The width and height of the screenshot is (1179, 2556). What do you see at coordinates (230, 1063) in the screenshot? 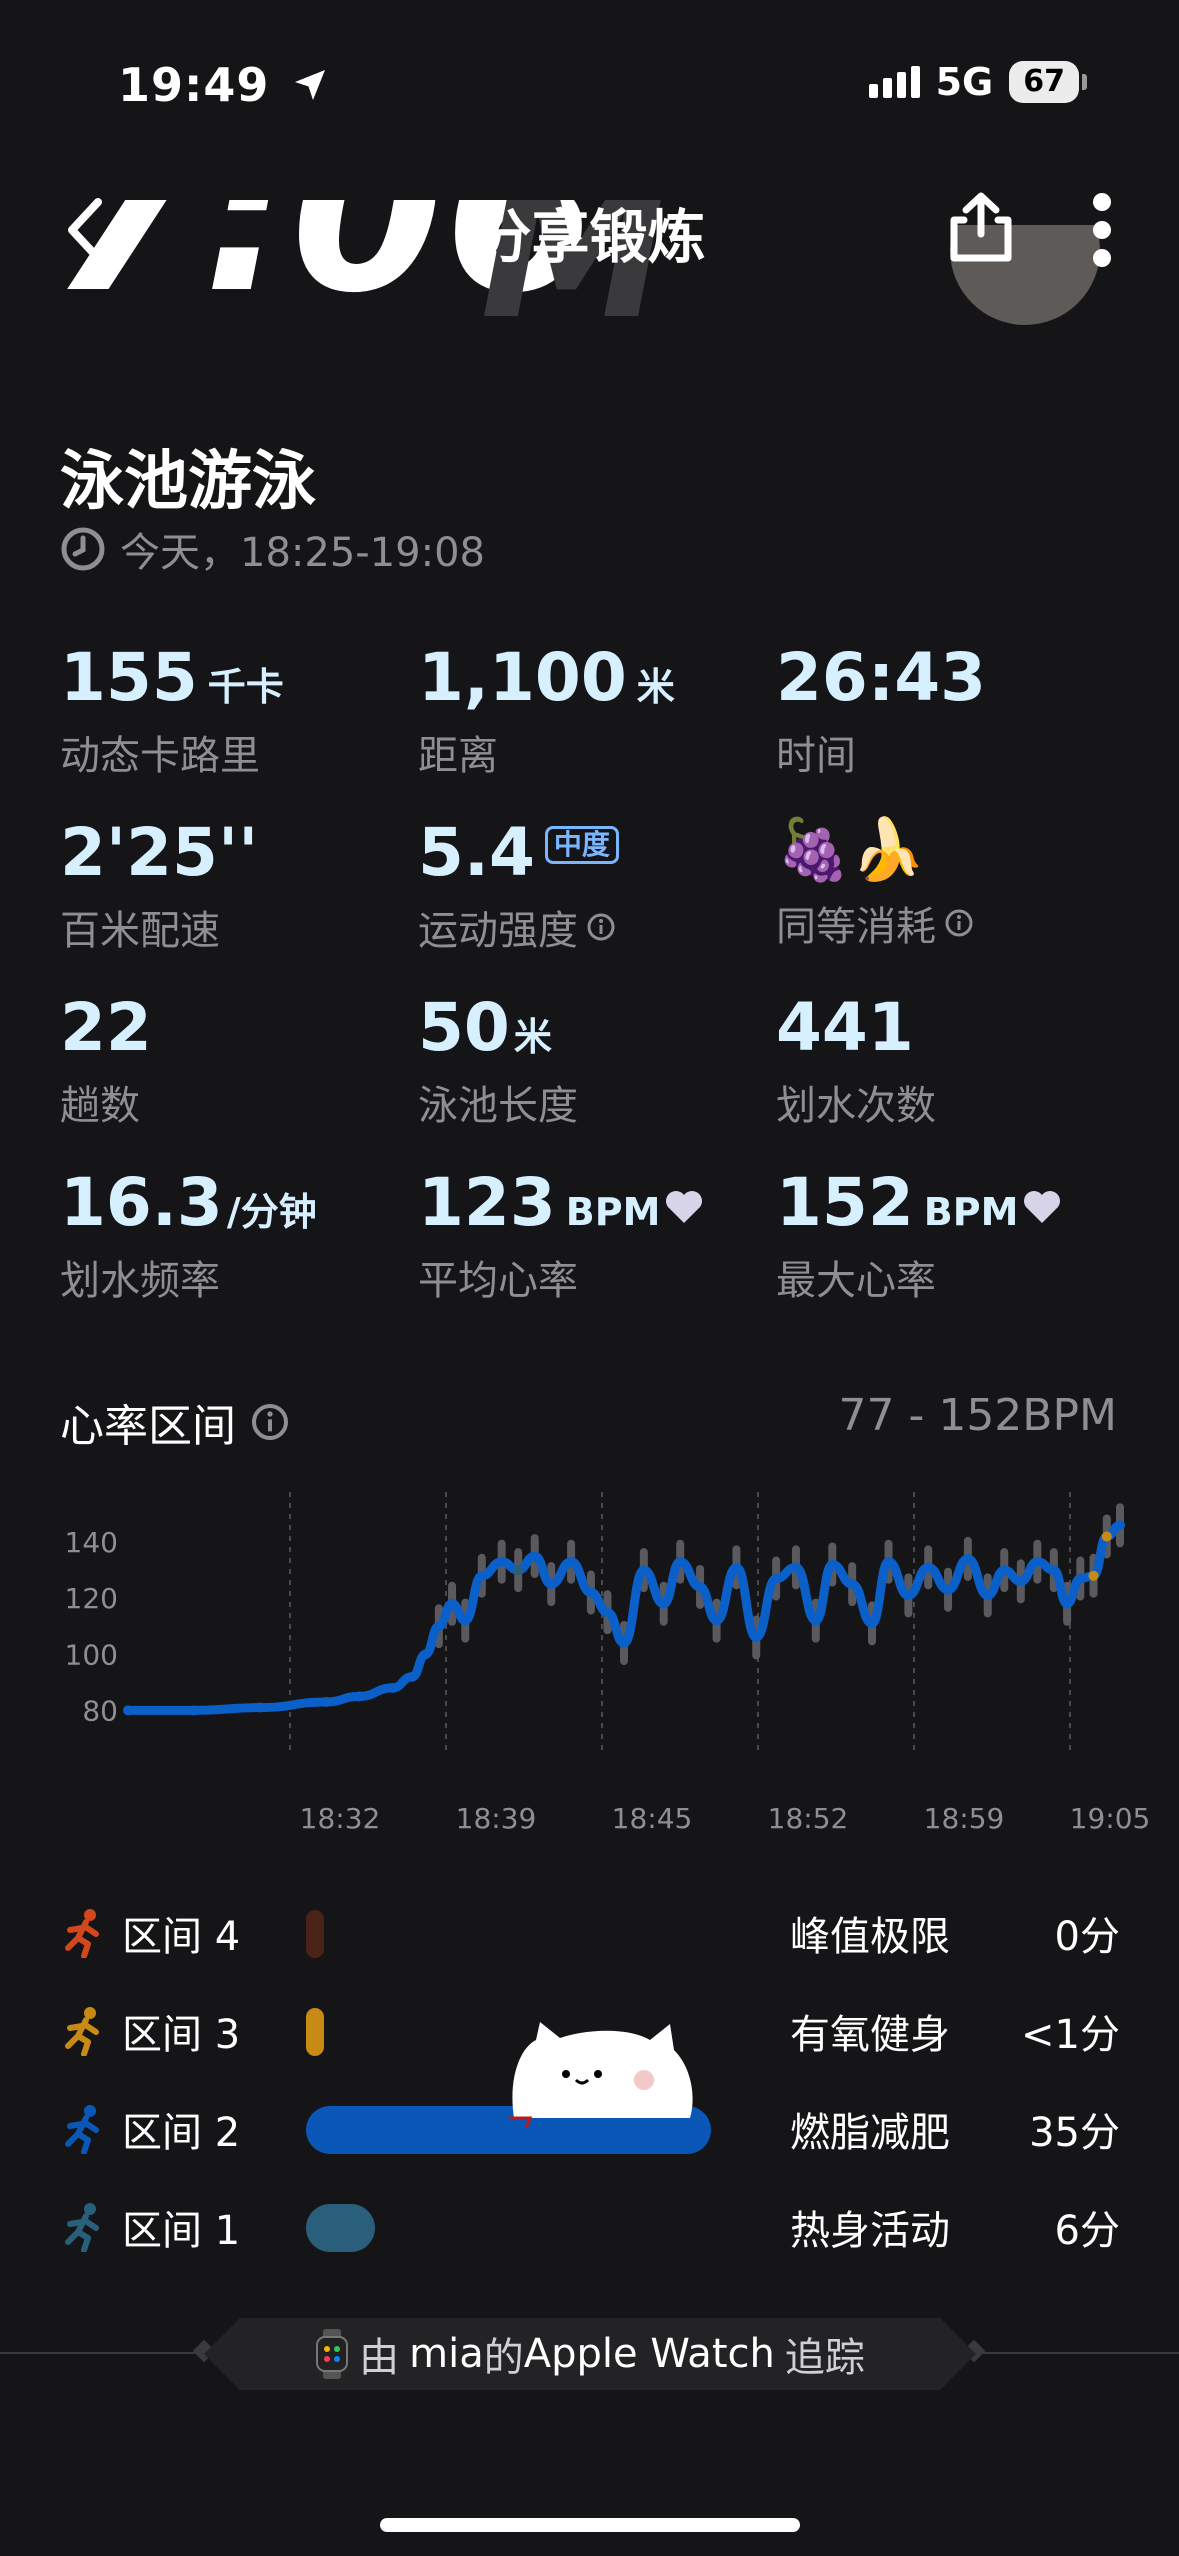
I see `metric-laps: 22 趟数` at bounding box center [230, 1063].